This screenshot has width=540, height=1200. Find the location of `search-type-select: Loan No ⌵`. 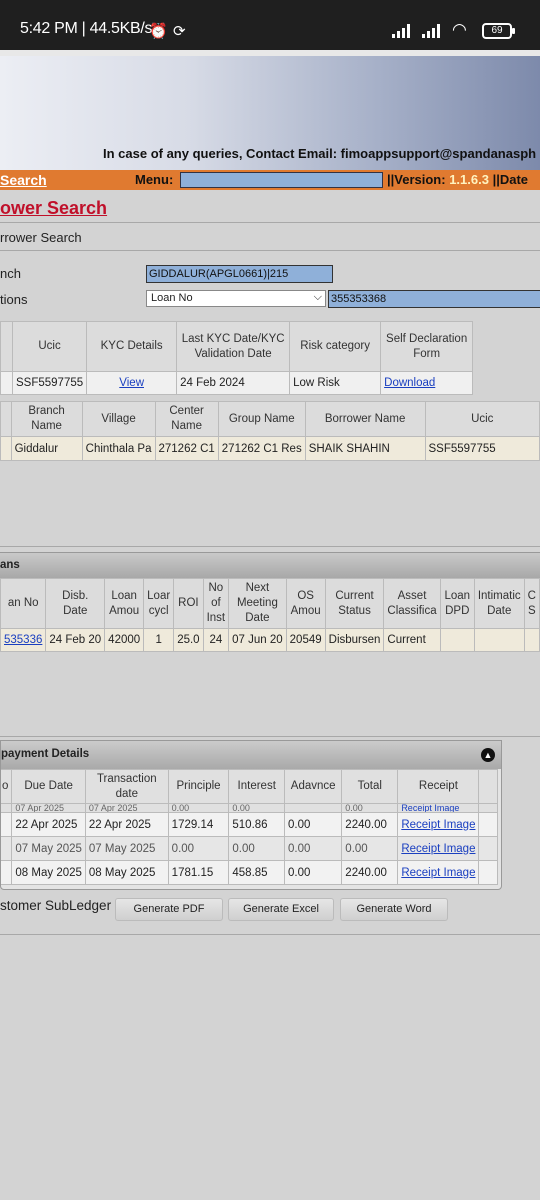

search-type-select: Loan No ⌵ is located at coordinates (236, 298).